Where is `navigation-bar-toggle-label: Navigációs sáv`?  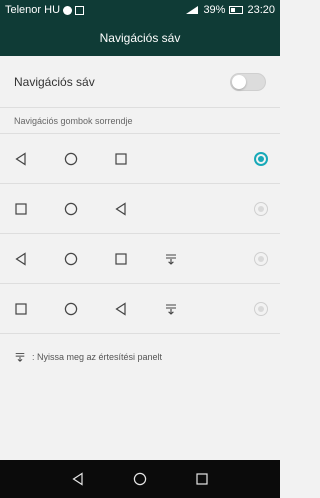
navigation-bar-toggle-label: Navigációs sáv is located at coordinates (54, 81).